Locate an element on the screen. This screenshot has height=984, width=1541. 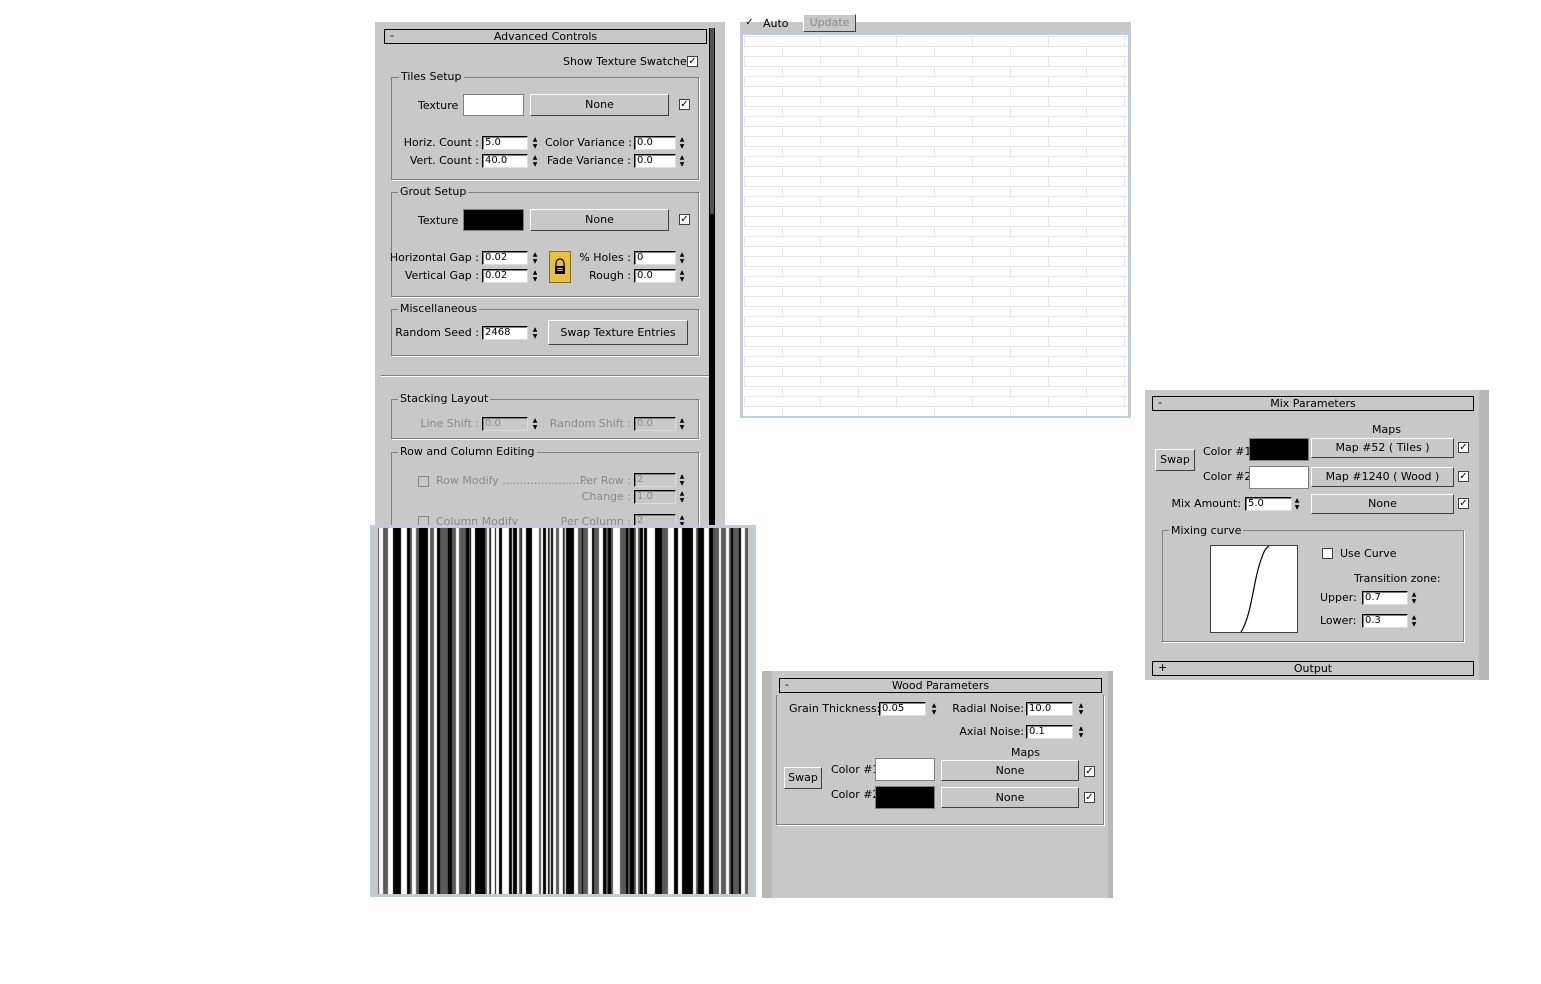
color-variance-input: 0.0 is located at coordinates (655, 143).